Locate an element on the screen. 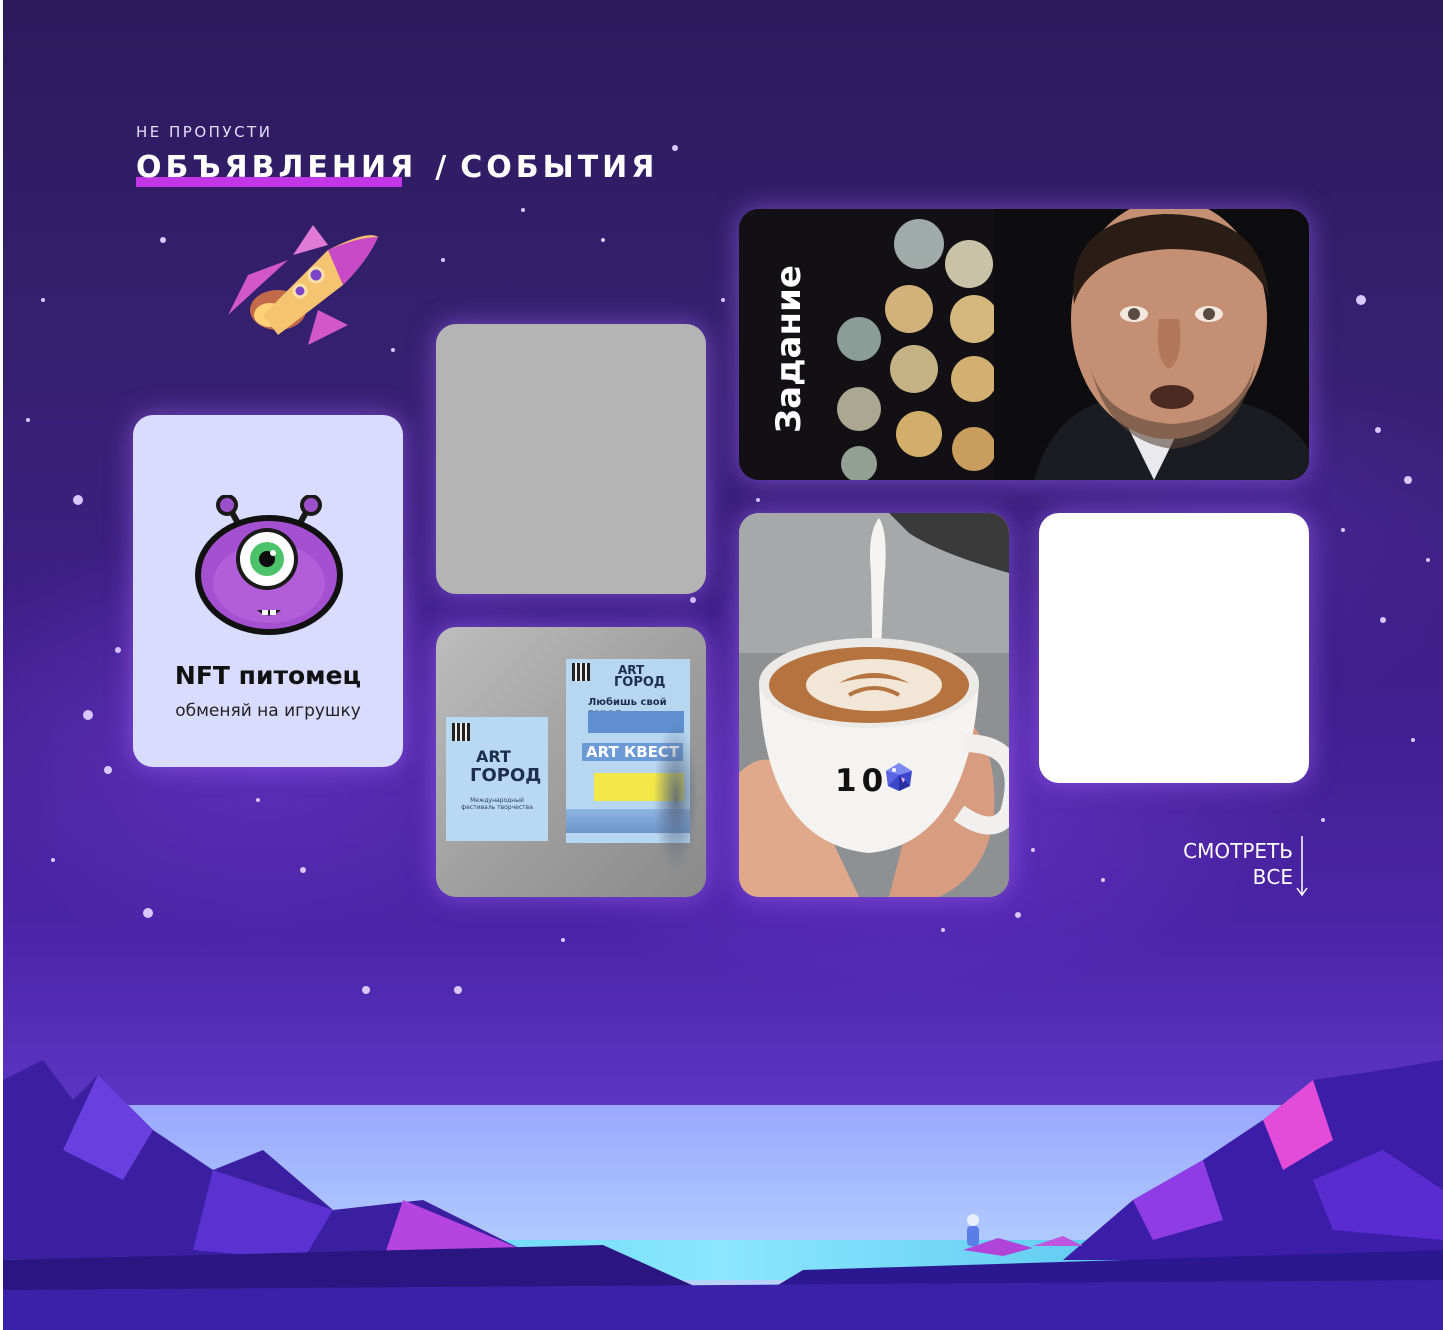 This screenshot has height=1330, width=1443. section-subtitle: НЕ ПРОПУСТИ is located at coordinates (204, 132).